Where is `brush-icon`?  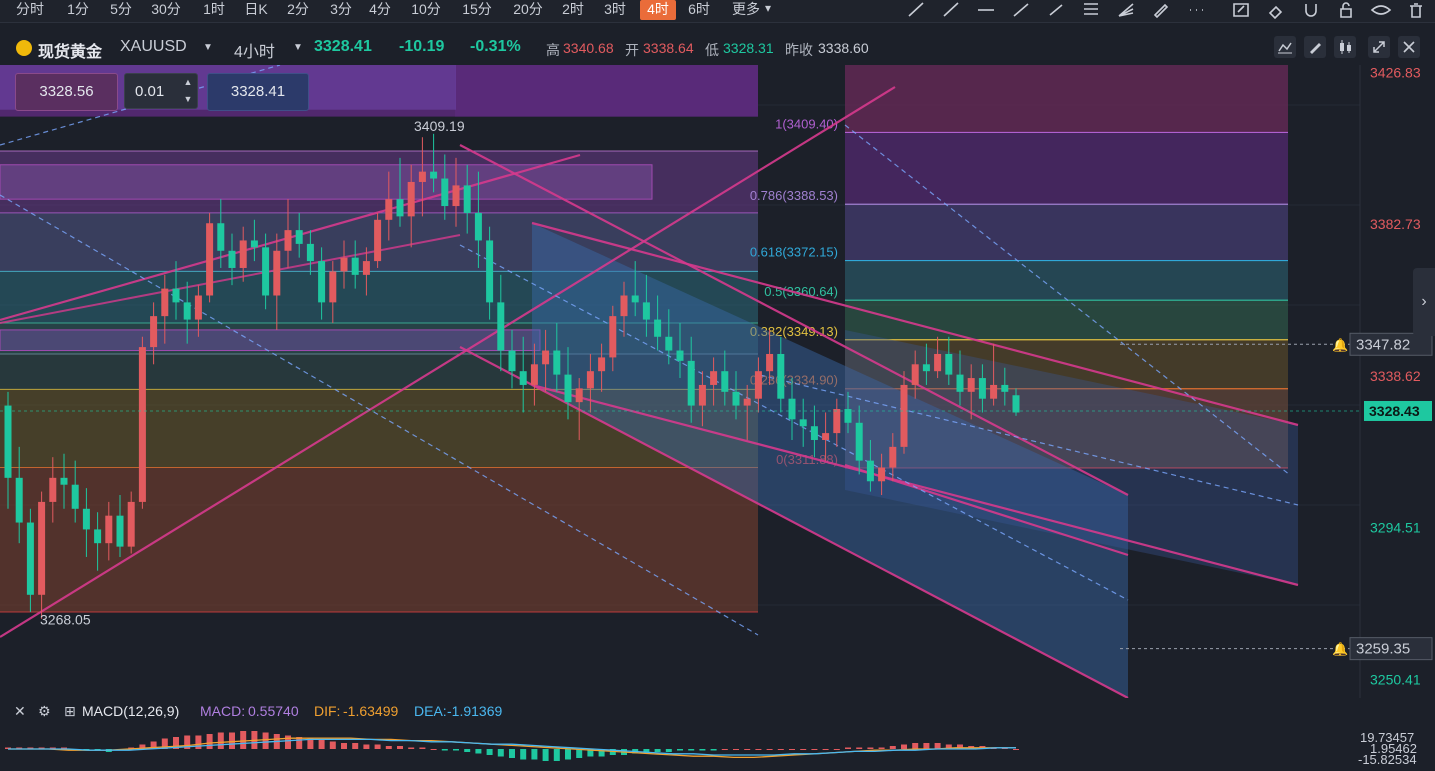
brush-icon is located at coordinates (1161, 10).